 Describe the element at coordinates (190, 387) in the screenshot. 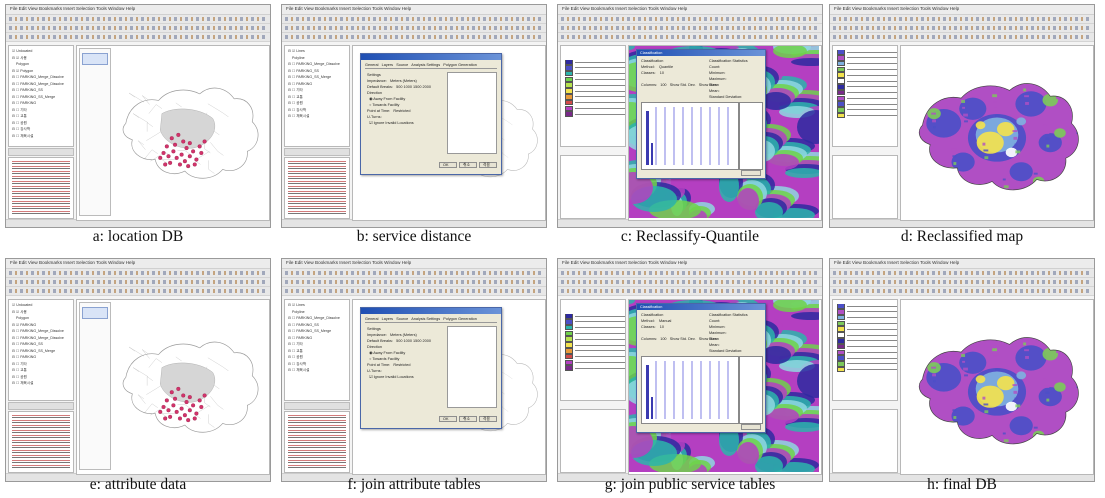

I see `location-map` at that location.